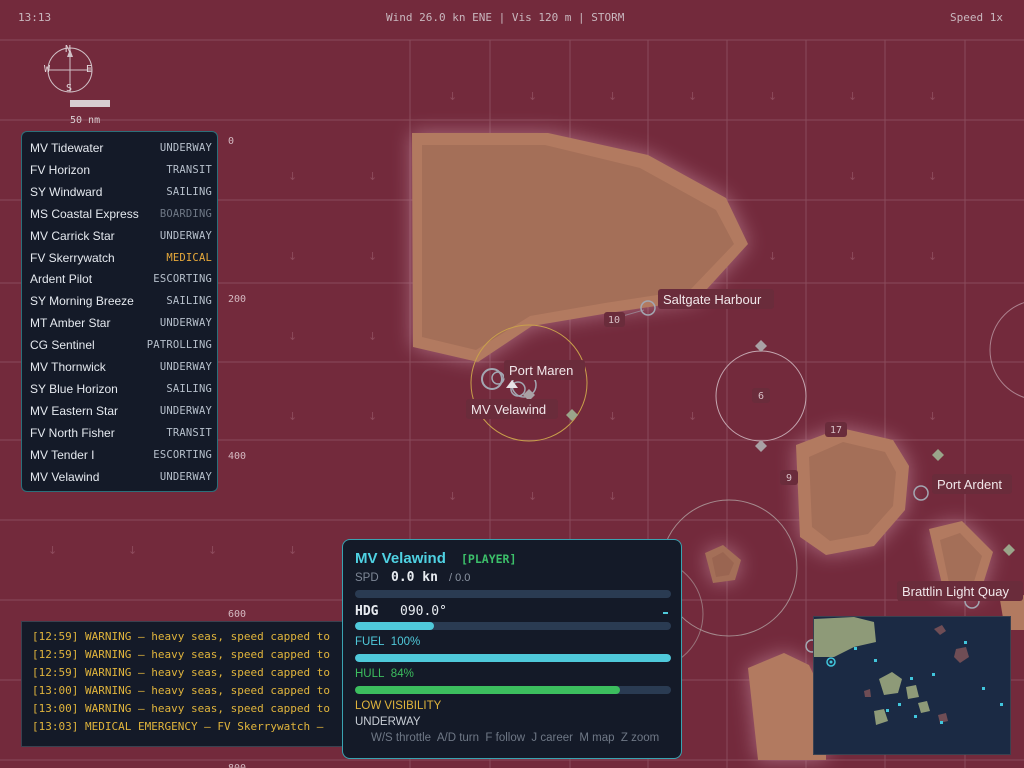  I want to click on fleet-list-item: MV Velawind UNDERWAY, so click(121, 480).